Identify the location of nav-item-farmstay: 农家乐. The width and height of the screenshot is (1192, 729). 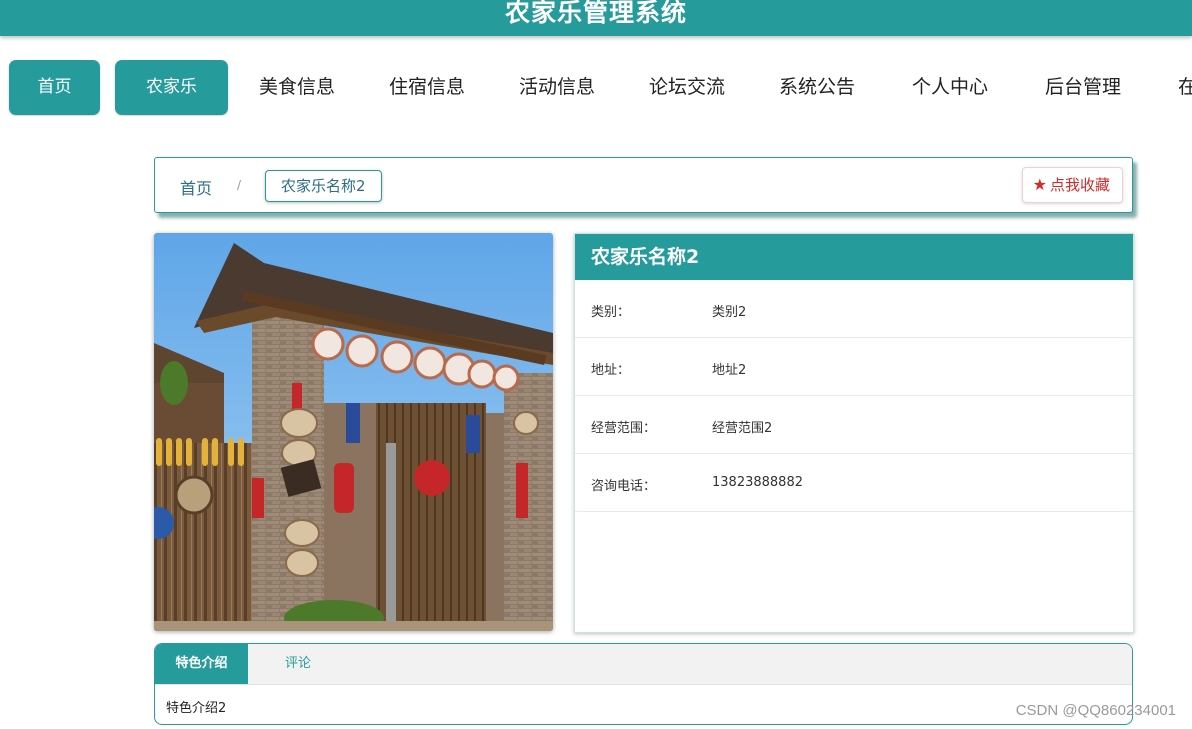
(171, 87).